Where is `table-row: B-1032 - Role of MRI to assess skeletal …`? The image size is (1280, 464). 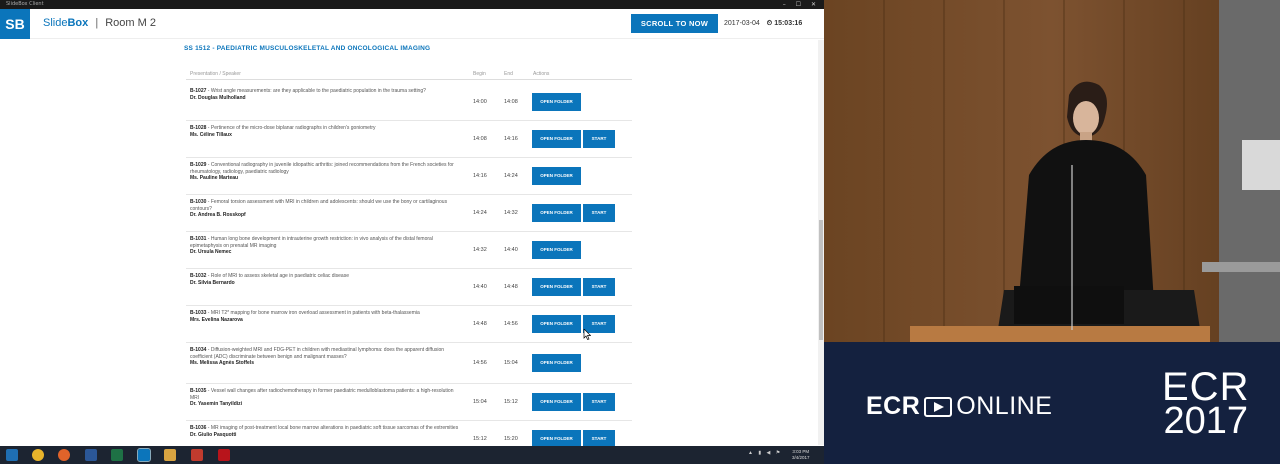 table-row: B-1032 - Role of MRI to assess skeletal … is located at coordinates (409, 287).